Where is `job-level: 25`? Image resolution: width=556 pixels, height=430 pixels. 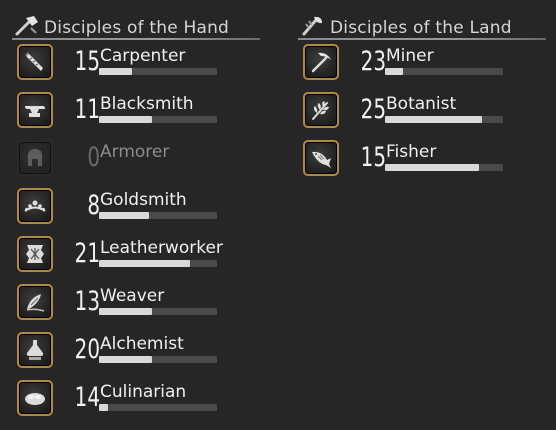
job-level: 25 is located at coordinates (373, 109).